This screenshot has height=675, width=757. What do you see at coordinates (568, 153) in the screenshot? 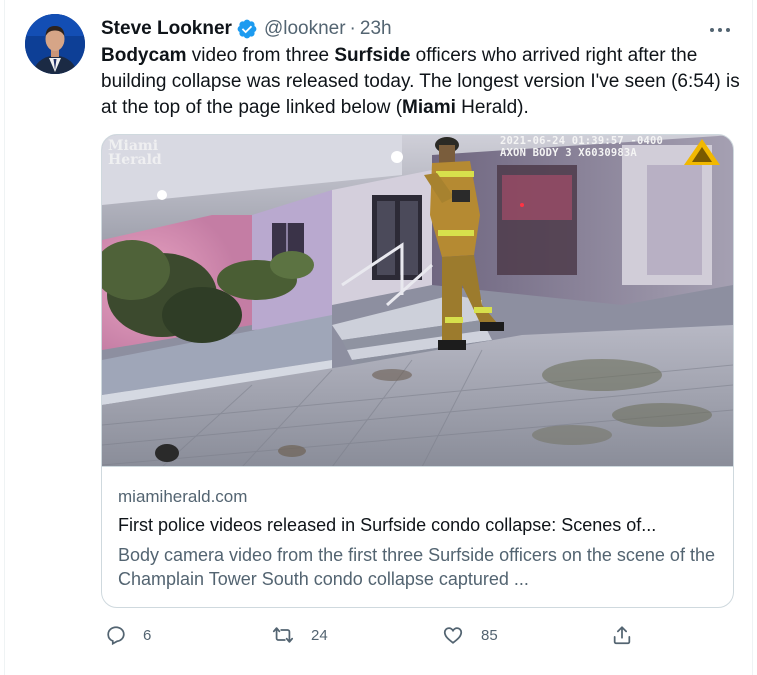
I see `stamp-line: AXON BODY 3 X6030983A` at bounding box center [568, 153].